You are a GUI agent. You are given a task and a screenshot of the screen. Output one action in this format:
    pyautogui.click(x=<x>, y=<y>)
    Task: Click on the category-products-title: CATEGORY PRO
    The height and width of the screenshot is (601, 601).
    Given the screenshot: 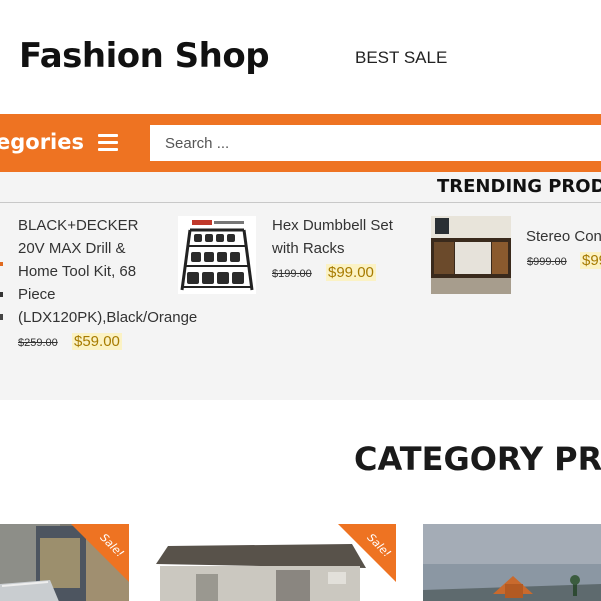 What is the action you would take?
    pyautogui.click(x=477, y=459)
    